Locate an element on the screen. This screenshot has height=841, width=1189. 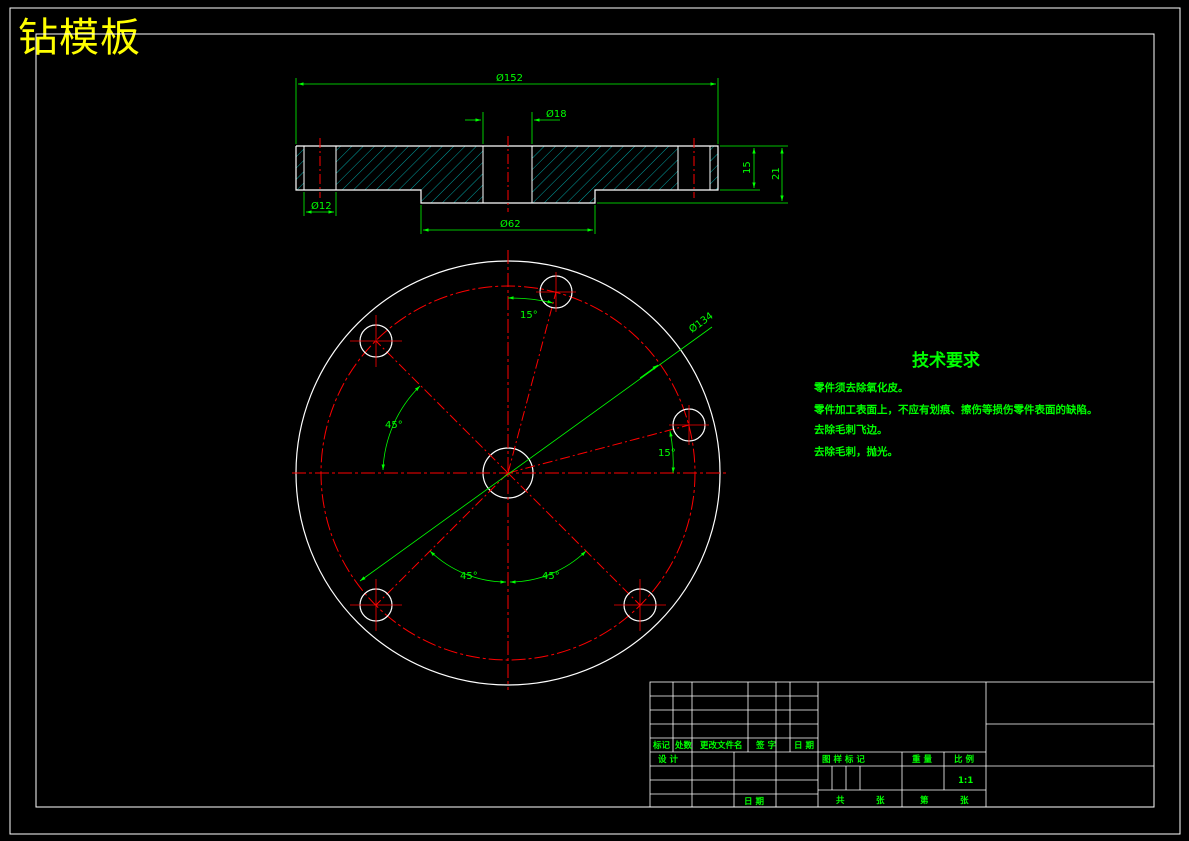
tech-requirement-item: 零件加工表面上，不应有划痕、擦伤等损伤零件表面的缺陷。 is located at coordinates (956, 410).